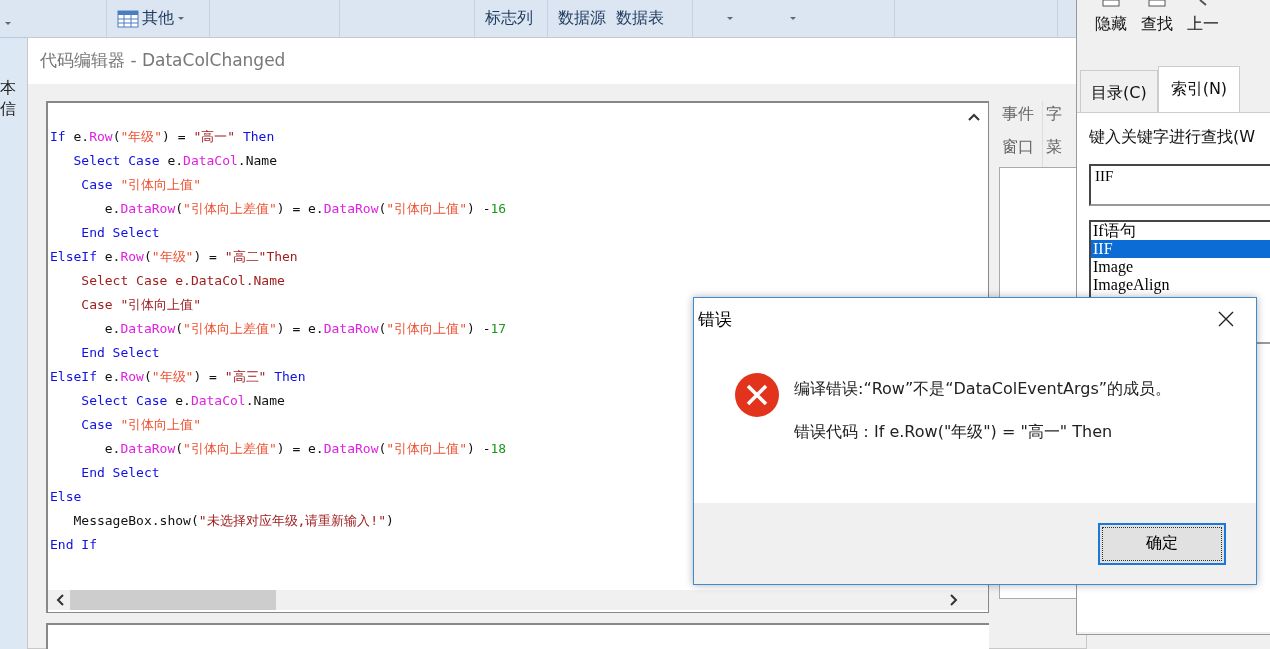 The height and width of the screenshot is (649, 1270). What do you see at coordinates (1111, 30) in the screenshot?
I see `toolbar-button: 隐藏` at bounding box center [1111, 30].